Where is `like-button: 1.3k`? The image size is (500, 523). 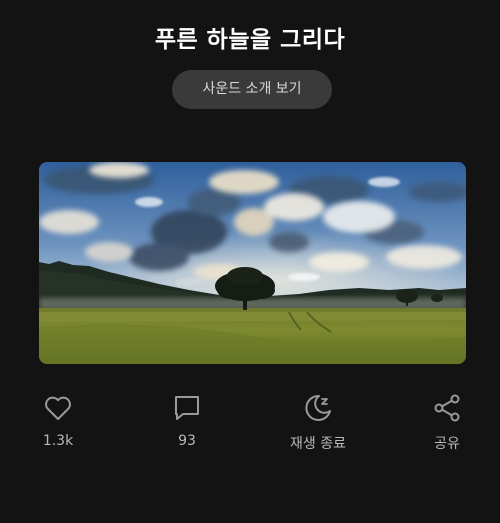 like-button: 1.3k is located at coordinates (58, 423).